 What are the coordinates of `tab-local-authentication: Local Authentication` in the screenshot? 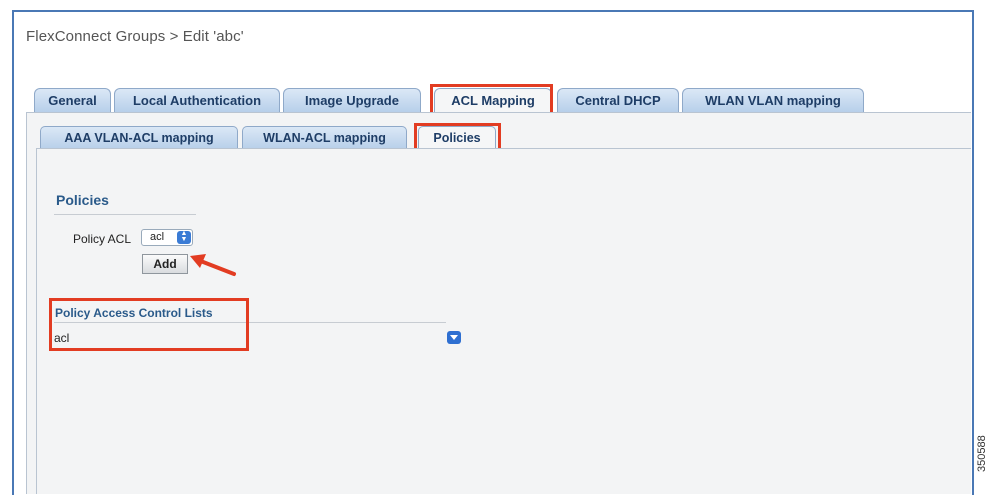 It's located at (197, 100).